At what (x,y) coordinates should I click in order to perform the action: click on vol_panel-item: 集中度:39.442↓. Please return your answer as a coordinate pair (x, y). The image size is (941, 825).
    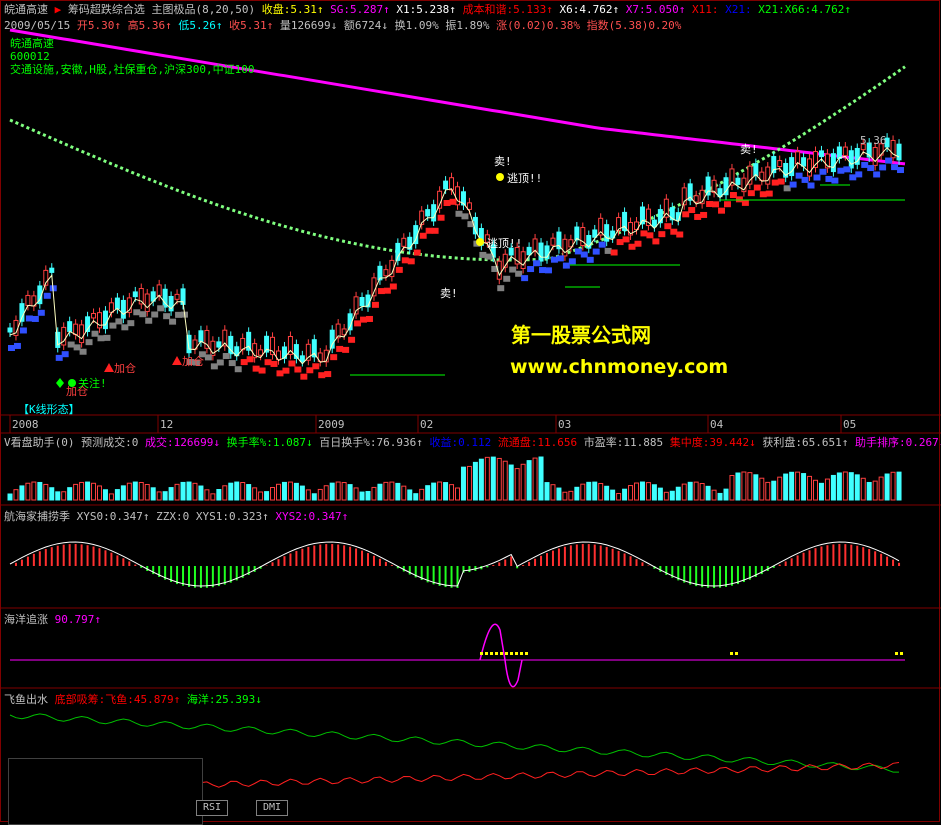
    Looking at the image, I should click on (716, 442).